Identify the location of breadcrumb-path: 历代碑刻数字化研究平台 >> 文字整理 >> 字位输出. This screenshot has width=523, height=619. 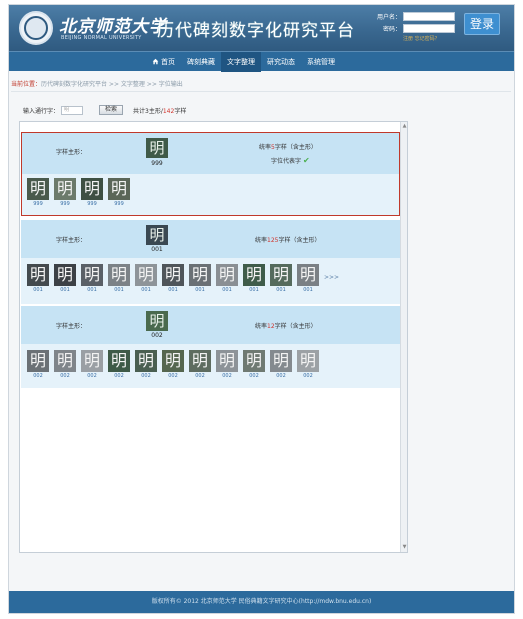
(112, 84).